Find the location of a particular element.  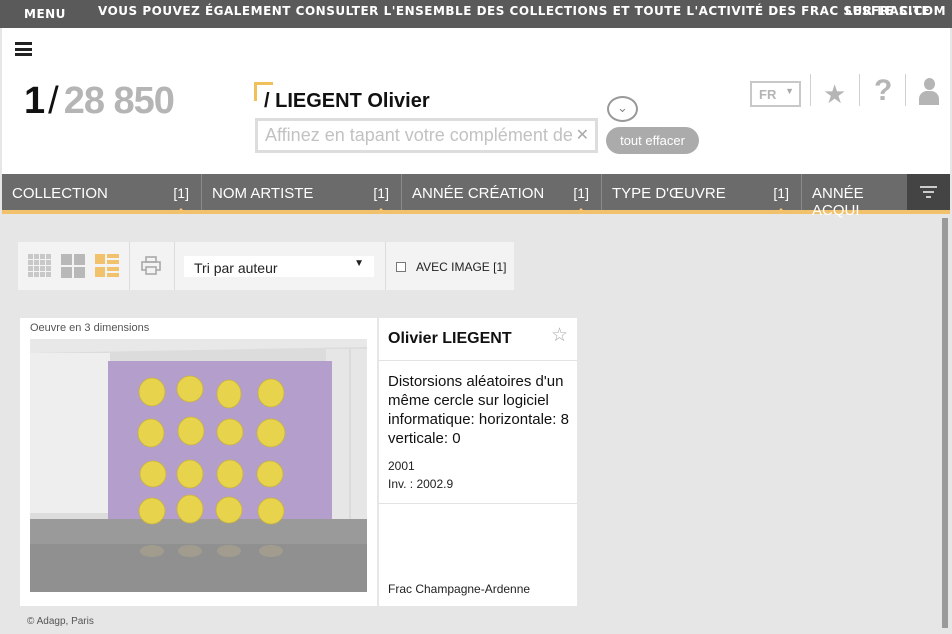

work-type-label: Oeuvre en 3 dimensions is located at coordinates (90, 328).